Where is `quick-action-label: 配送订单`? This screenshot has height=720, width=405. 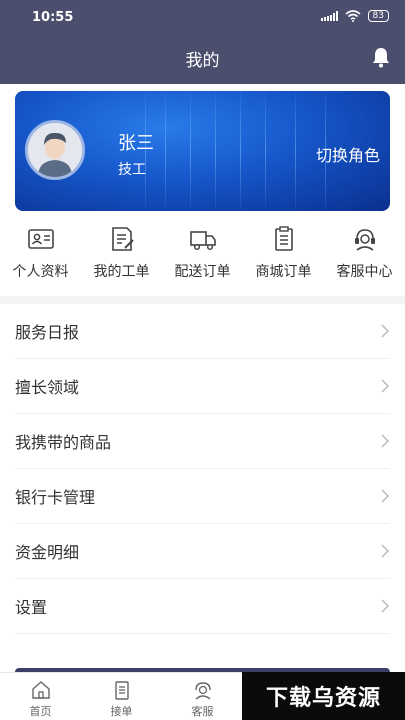
quick-action-label: 配送订单 is located at coordinates (202, 272).